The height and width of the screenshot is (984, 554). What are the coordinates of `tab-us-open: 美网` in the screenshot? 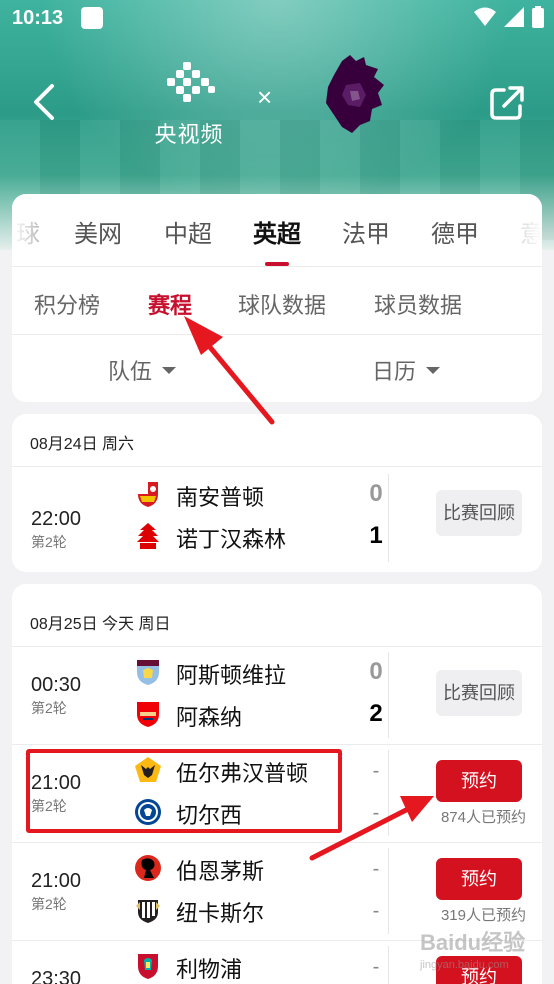 It's located at (98, 231).